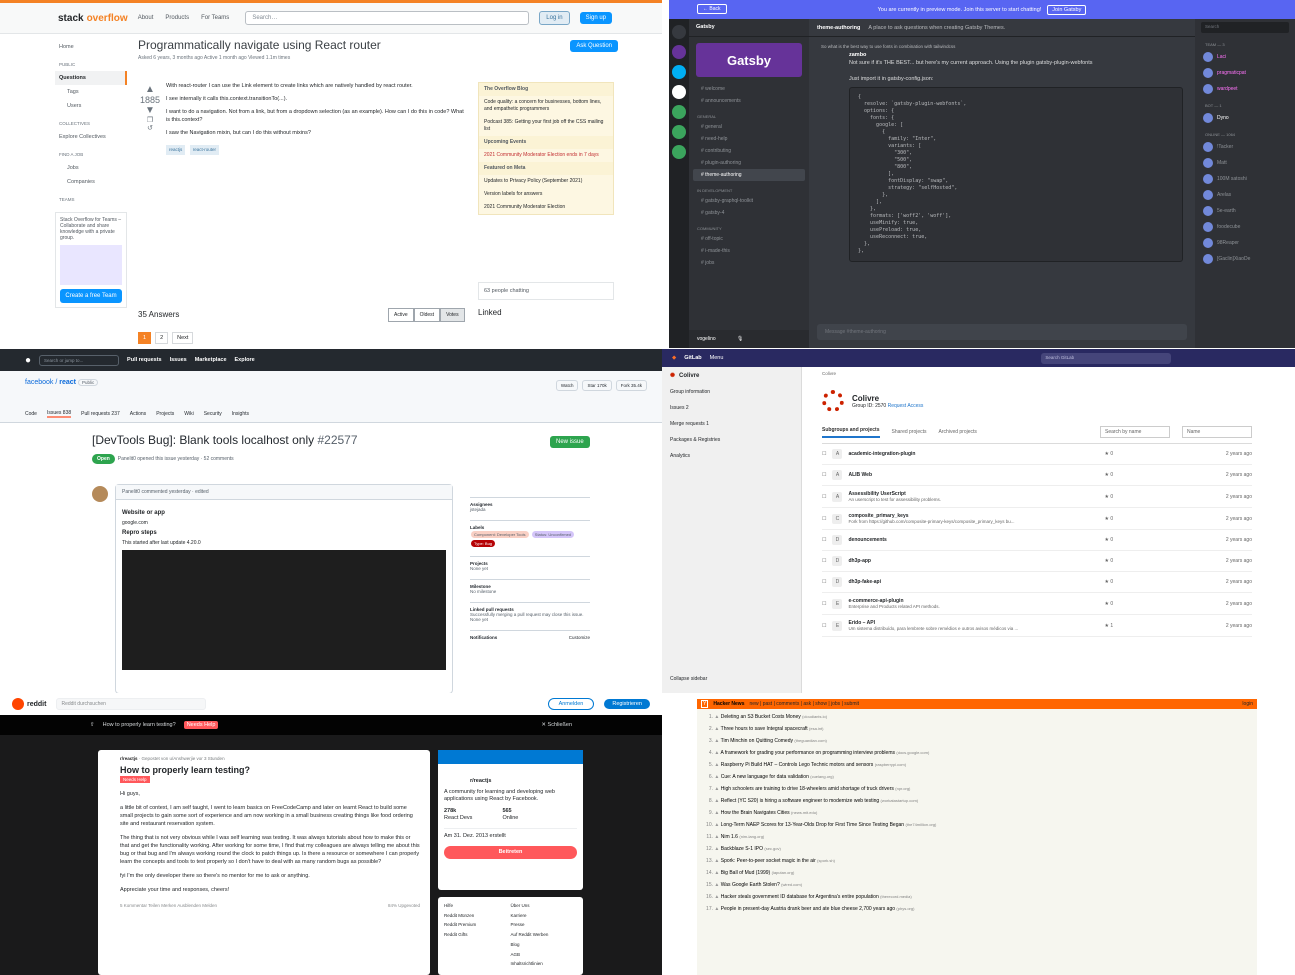 This screenshot has width=1295, height=975. I want to click on story-domain: (therecord.media), so click(896, 896).